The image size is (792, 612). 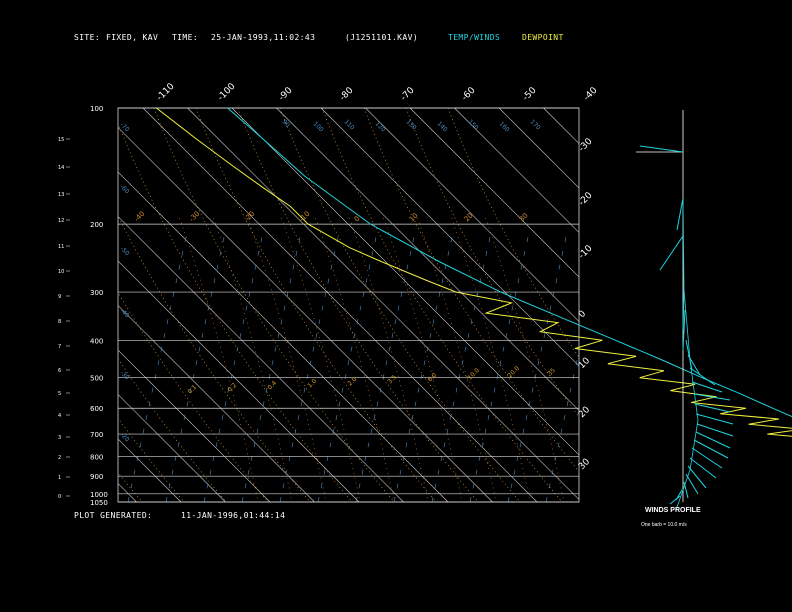 What do you see at coordinates (61, 140) in the screenshot?
I see `height-label: 15` at bounding box center [61, 140].